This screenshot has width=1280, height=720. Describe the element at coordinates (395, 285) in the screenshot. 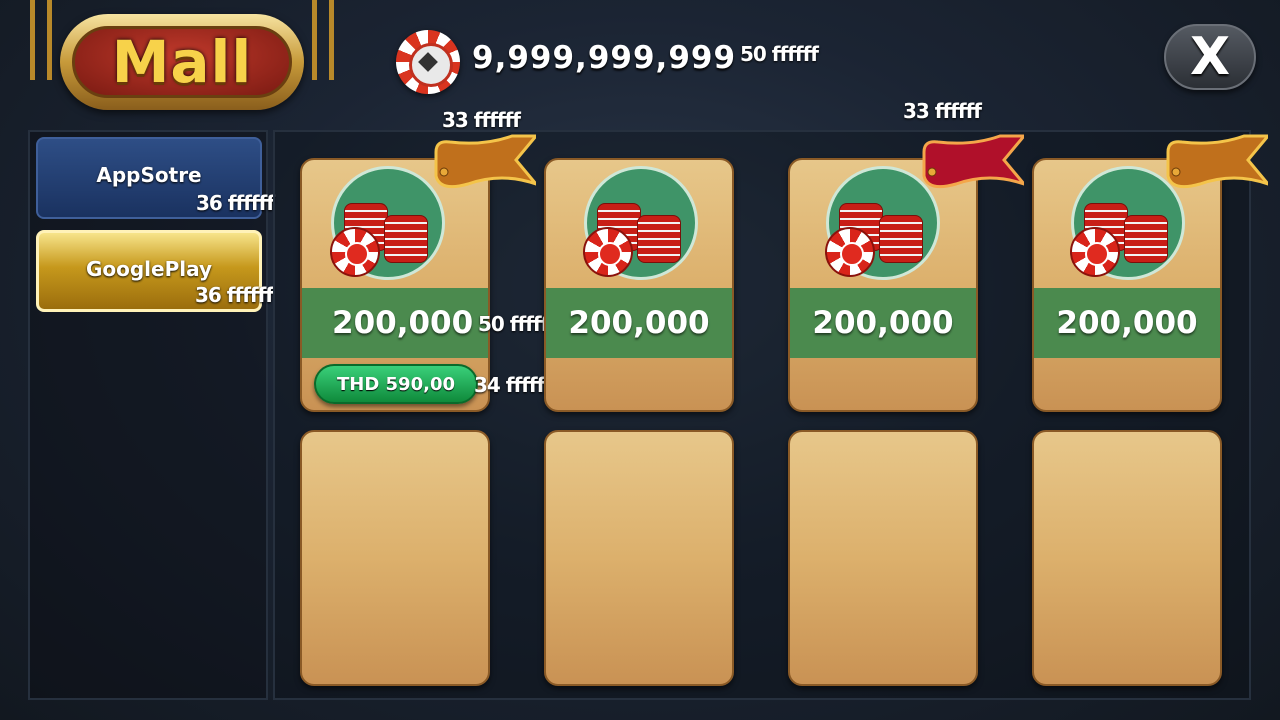

I see `product-card: 200,000 THD 590,00` at that location.